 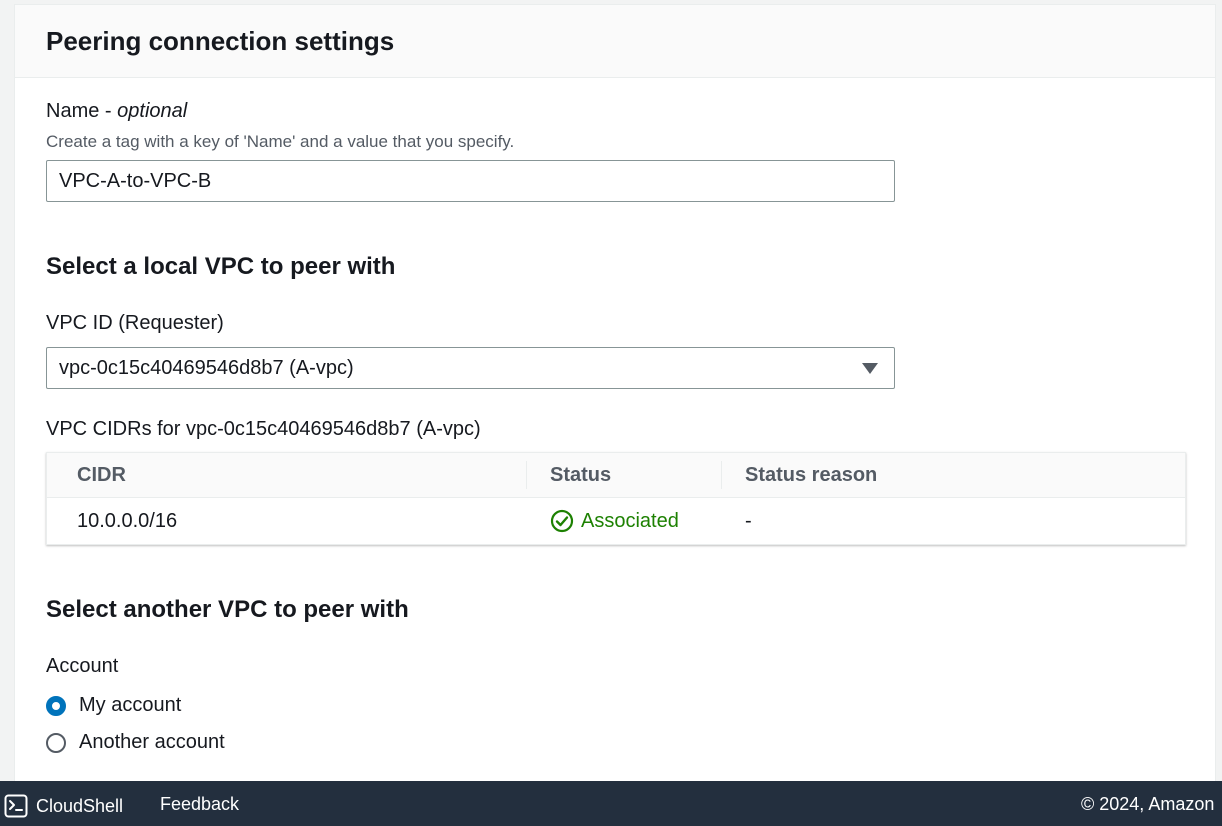 What do you see at coordinates (227, 609) in the screenshot?
I see `another-vpc-section-title: Select another VPC to peer with` at bounding box center [227, 609].